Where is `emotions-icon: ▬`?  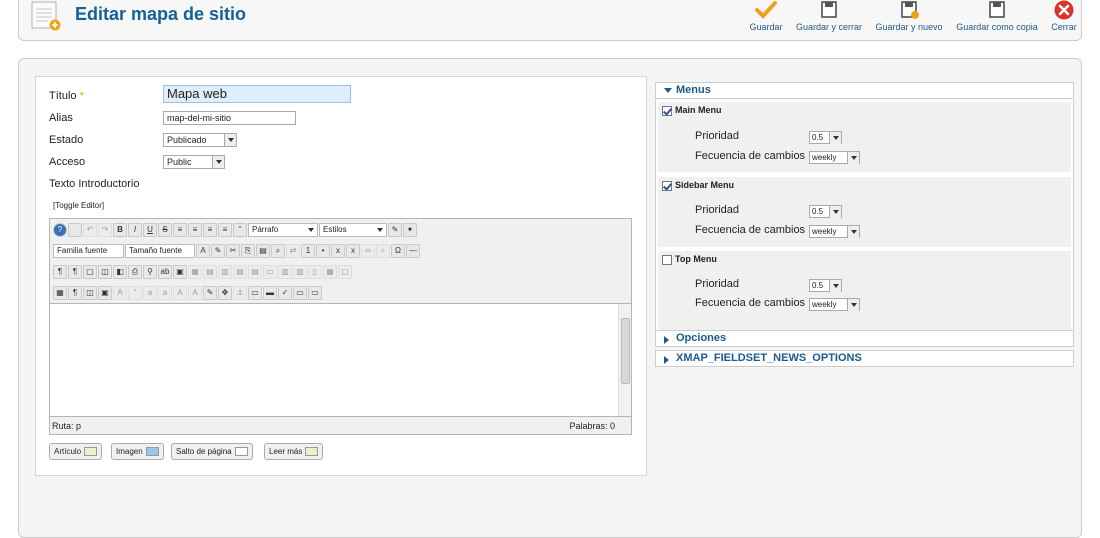 emotions-icon: ▬ is located at coordinates (270, 292).